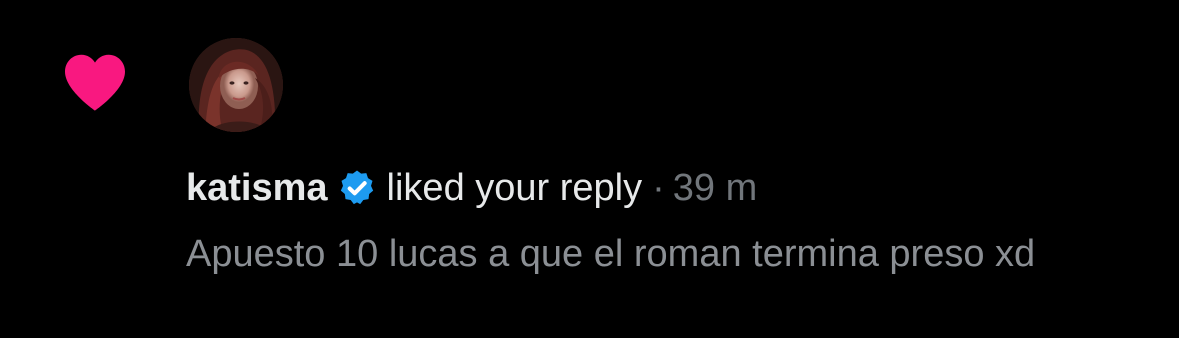 Image resolution: width=1179 pixels, height=338 pixels. Describe the element at coordinates (715, 187) in the screenshot. I see `timestamp: 39 m` at that location.